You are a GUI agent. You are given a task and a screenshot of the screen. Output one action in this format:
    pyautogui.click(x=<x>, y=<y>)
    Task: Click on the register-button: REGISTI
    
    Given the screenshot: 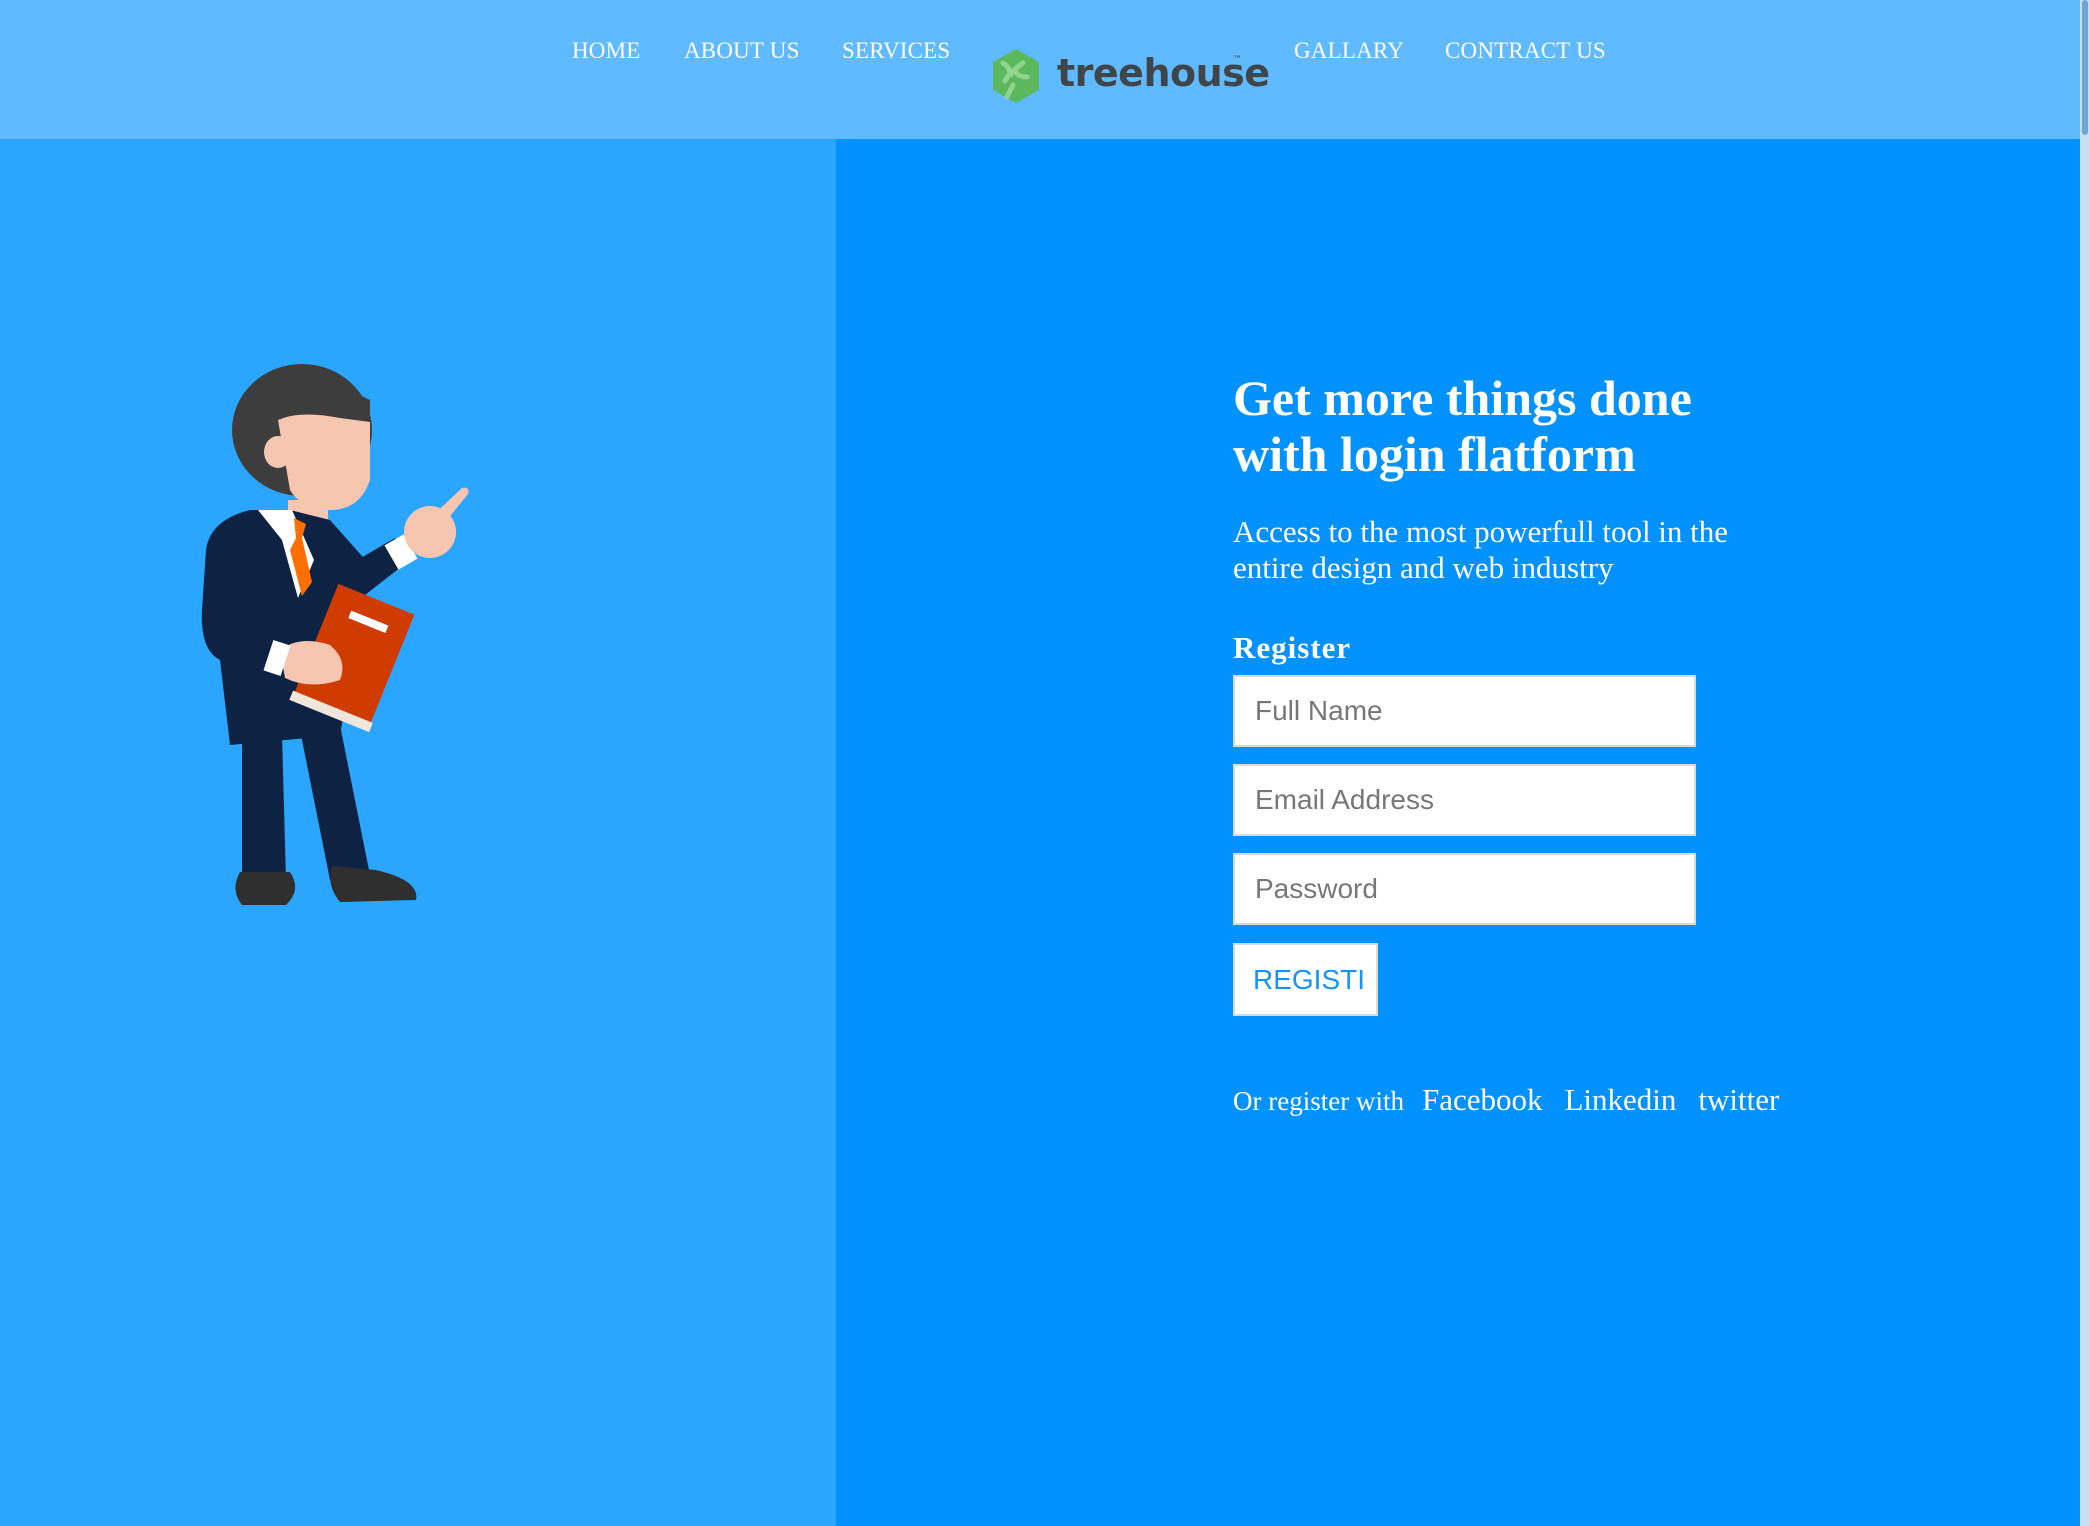 What is the action you would take?
    pyautogui.click(x=1305, y=979)
    